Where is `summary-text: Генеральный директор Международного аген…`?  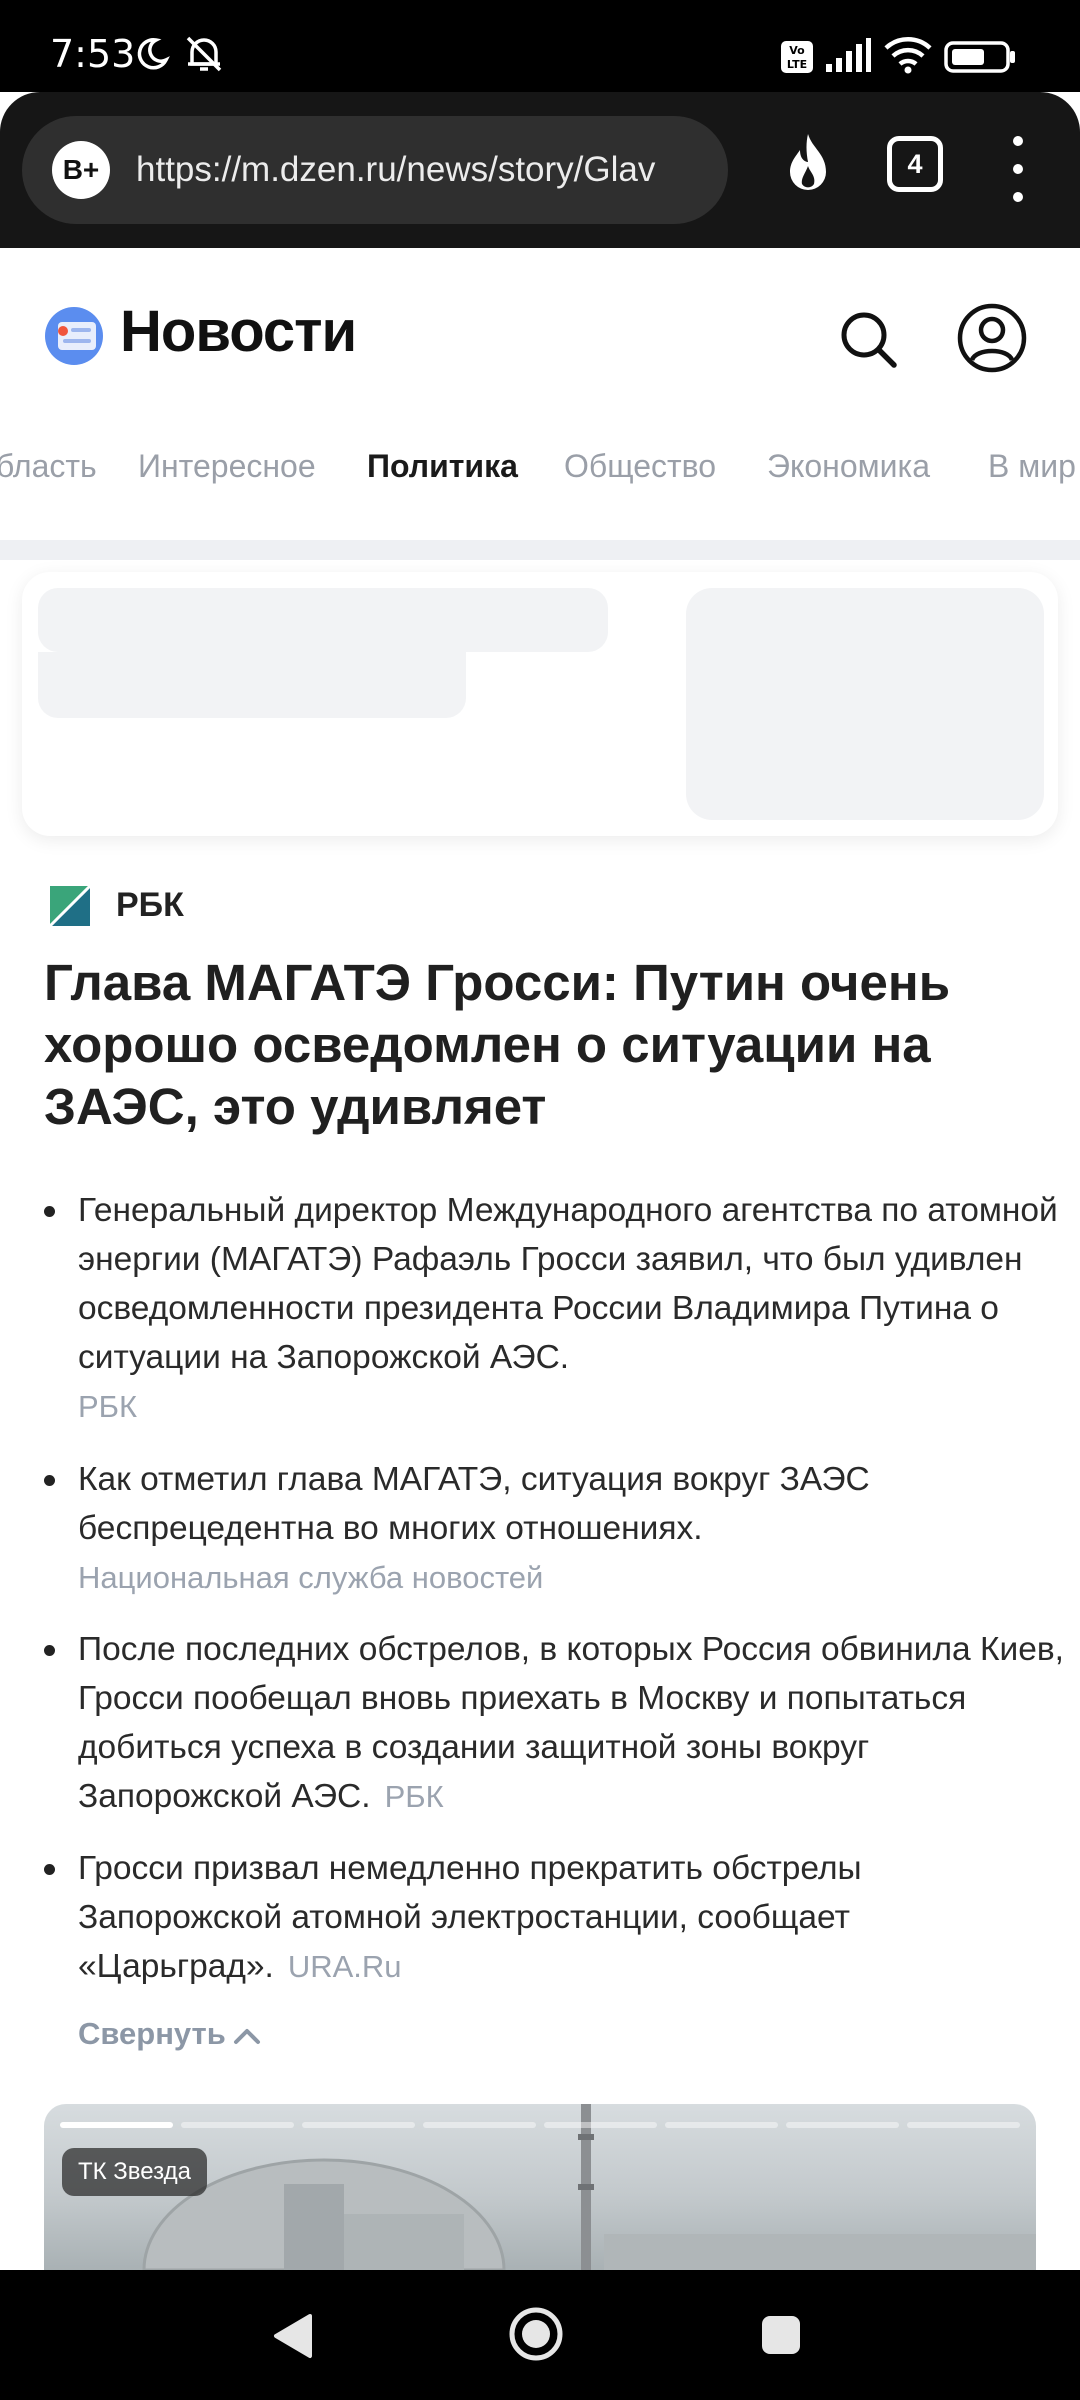
summary-text: Генеральный директор Международного аген… is located at coordinates (568, 1284).